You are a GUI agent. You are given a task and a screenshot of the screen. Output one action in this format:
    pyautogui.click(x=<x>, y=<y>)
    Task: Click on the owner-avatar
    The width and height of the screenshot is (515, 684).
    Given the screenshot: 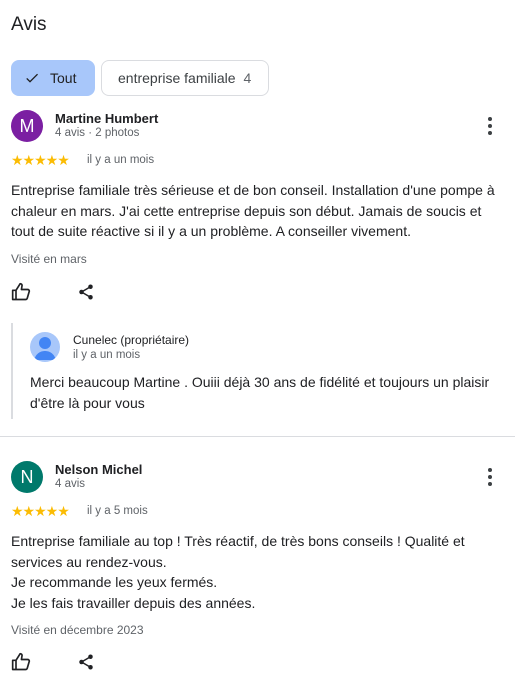 What is the action you would take?
    pyautogui.click(x=45, y=347)
    